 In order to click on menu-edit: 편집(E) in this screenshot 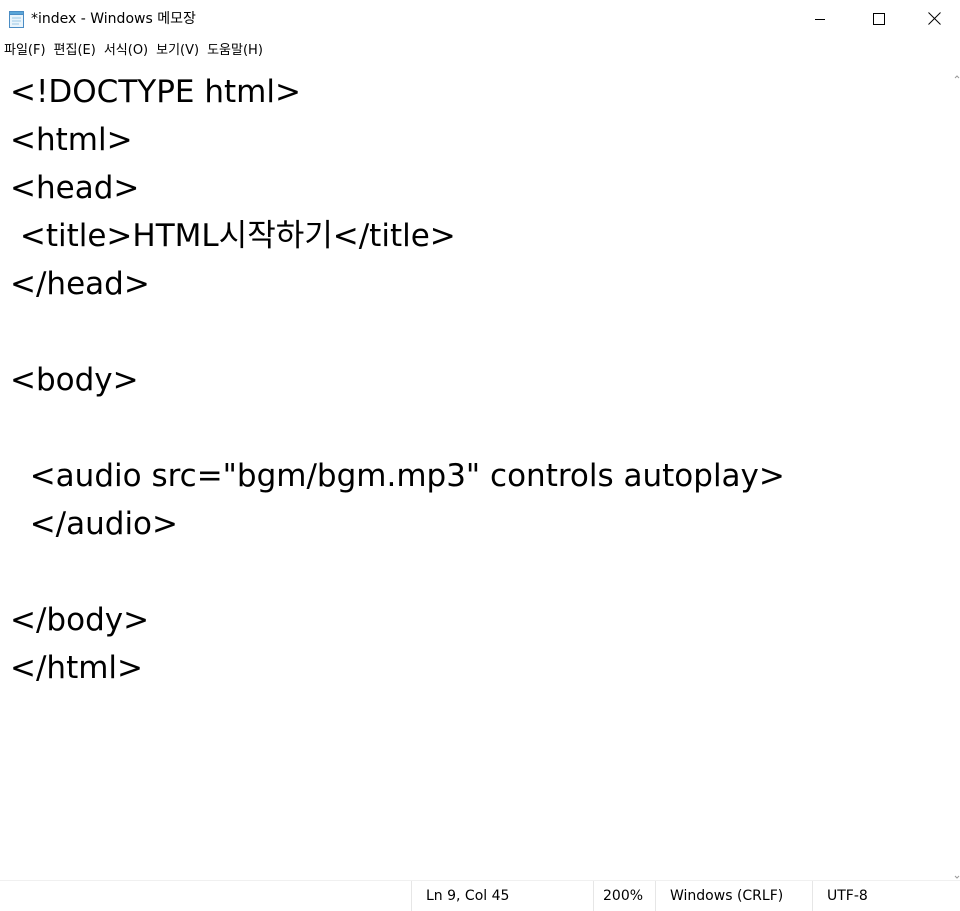, I will do `click(79, 51)`.